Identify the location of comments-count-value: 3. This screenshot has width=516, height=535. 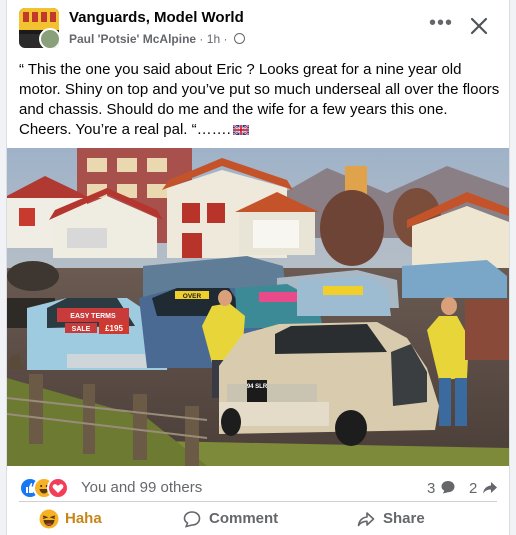
(431, 488).